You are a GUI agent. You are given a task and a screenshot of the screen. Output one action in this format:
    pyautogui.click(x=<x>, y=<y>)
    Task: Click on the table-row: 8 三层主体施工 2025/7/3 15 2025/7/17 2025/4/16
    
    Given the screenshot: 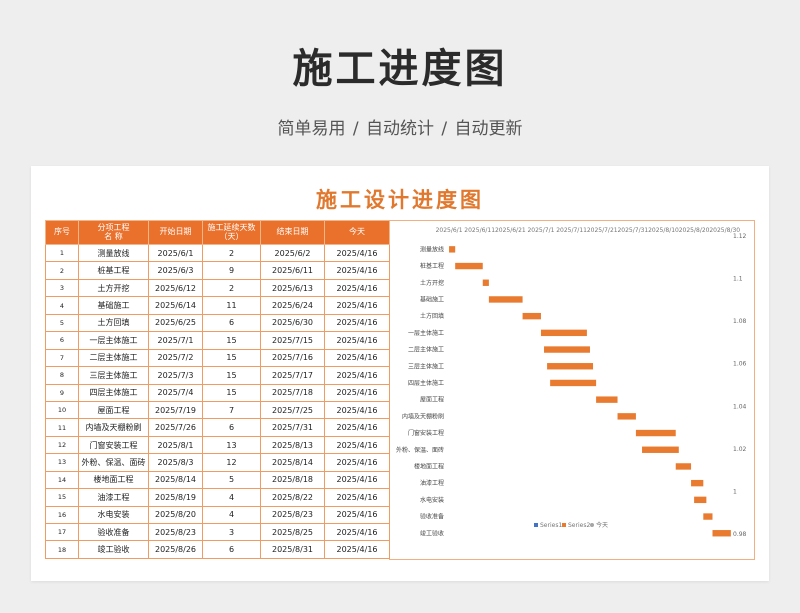 What is the action you would take?
    pyautogui.click(x=217, y=375)
    